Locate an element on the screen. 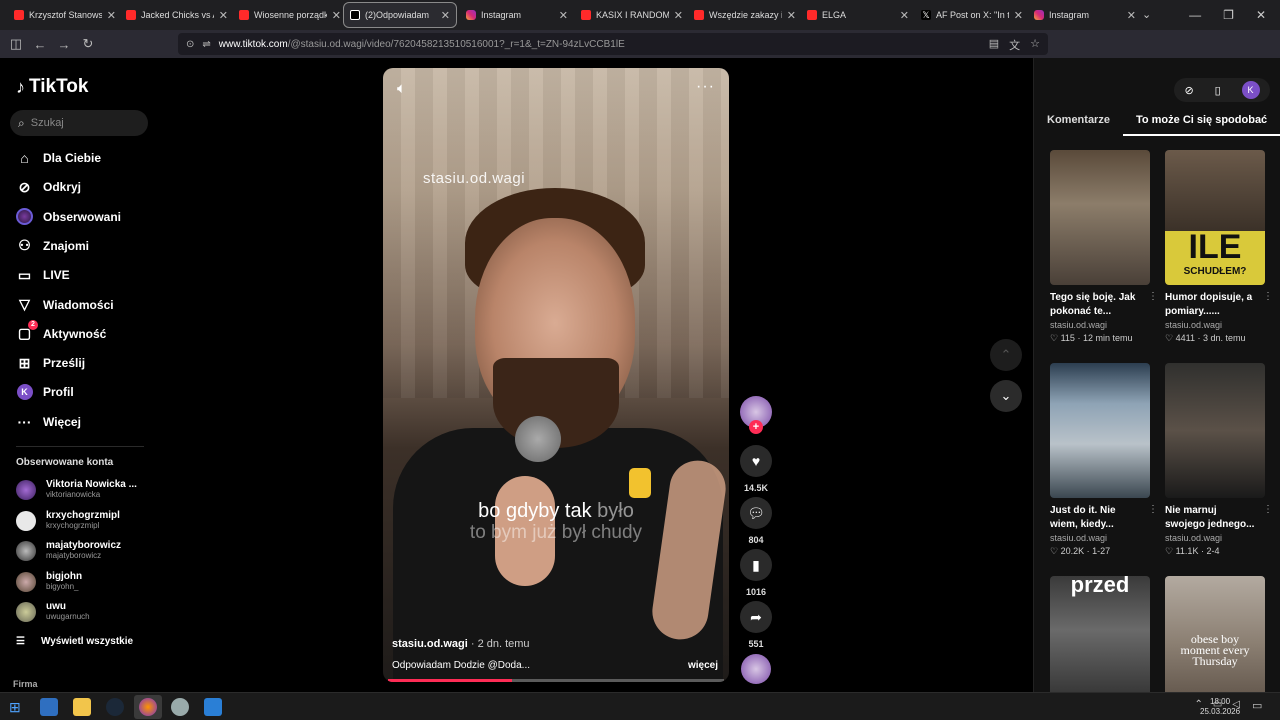 The image size is (1280, 720). back-icon: ← is located at coordinates (40, 44).